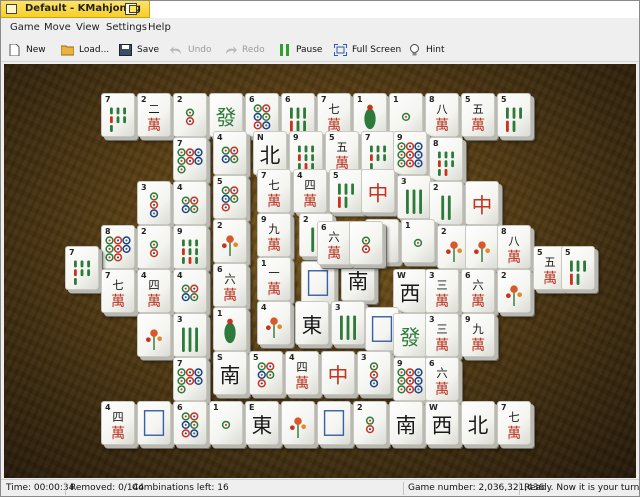  I want to click on tile-flower-4: 4, so click(274, 323).